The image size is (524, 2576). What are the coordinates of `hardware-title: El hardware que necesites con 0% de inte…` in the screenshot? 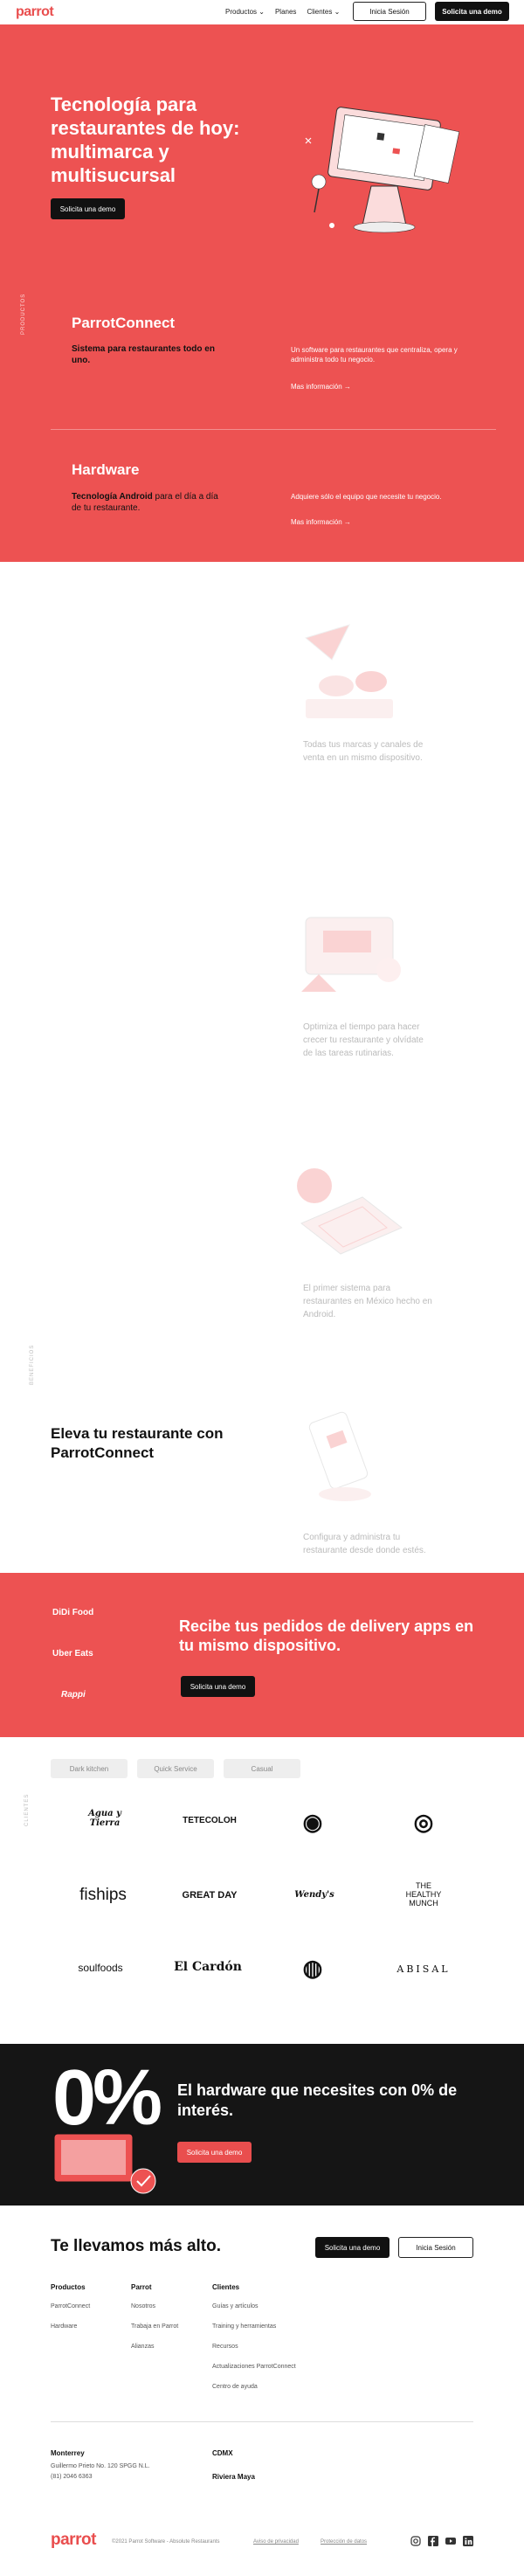 It's located at (317, 2100).